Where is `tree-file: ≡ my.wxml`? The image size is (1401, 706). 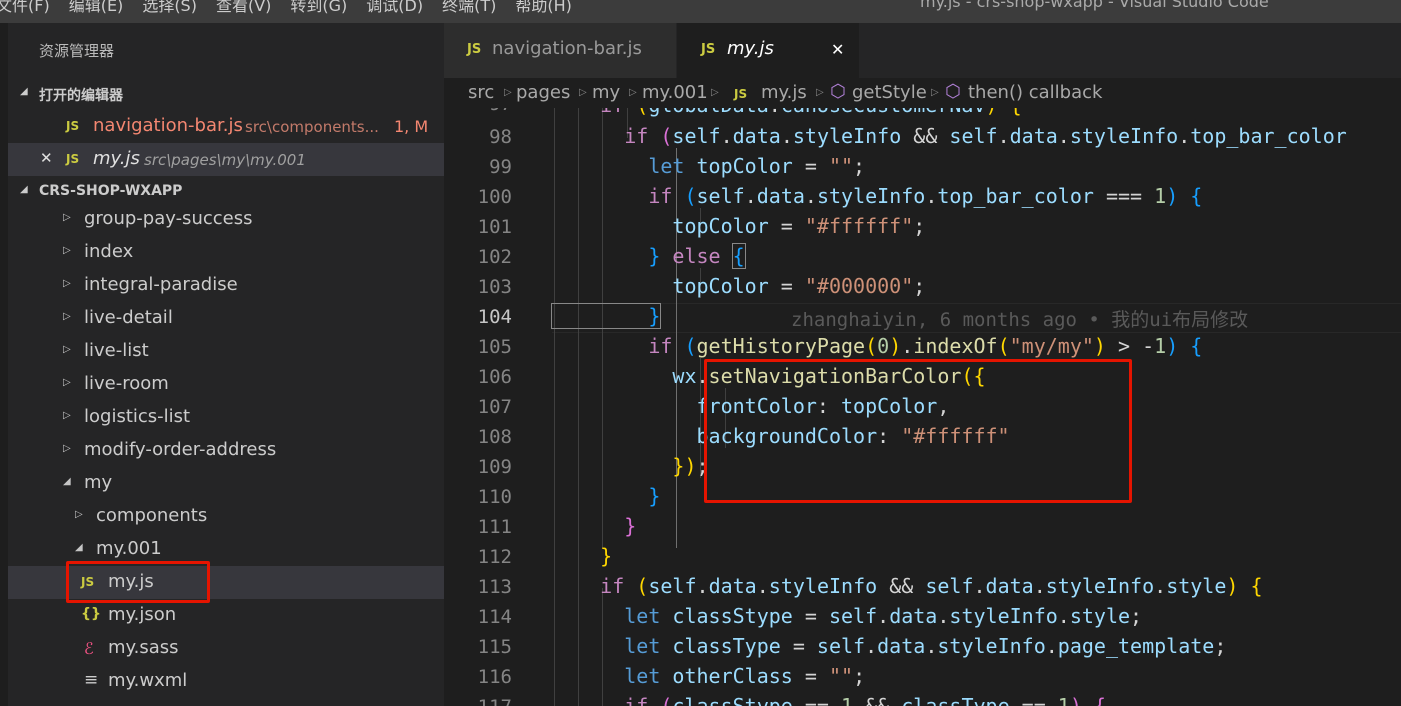 tree-file: ≡ my.wxml is located at coordinates (226, 681).